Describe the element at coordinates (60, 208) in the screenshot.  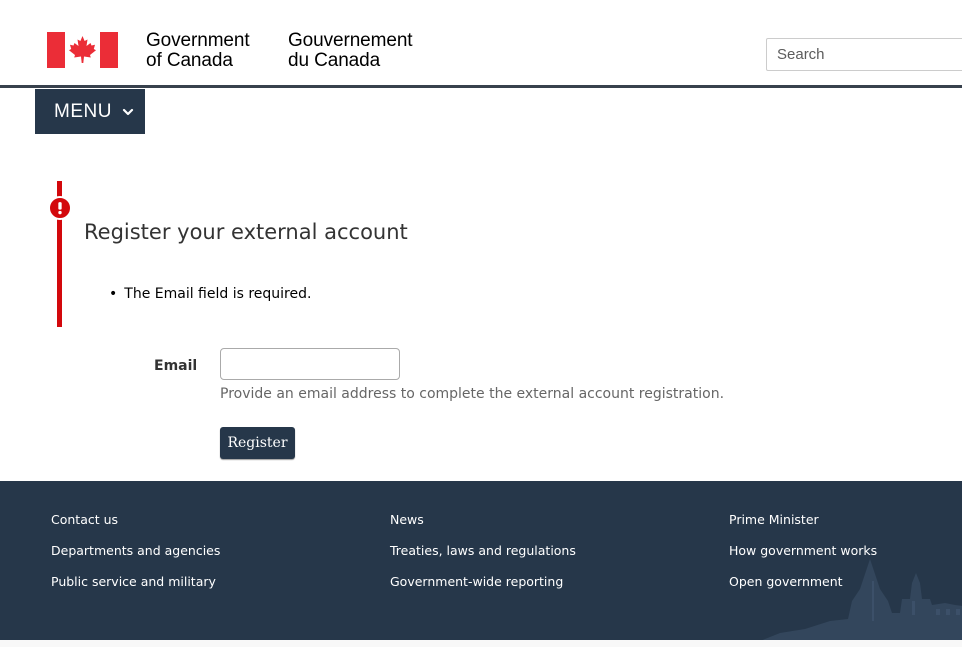
I see `error-icon` at that location.